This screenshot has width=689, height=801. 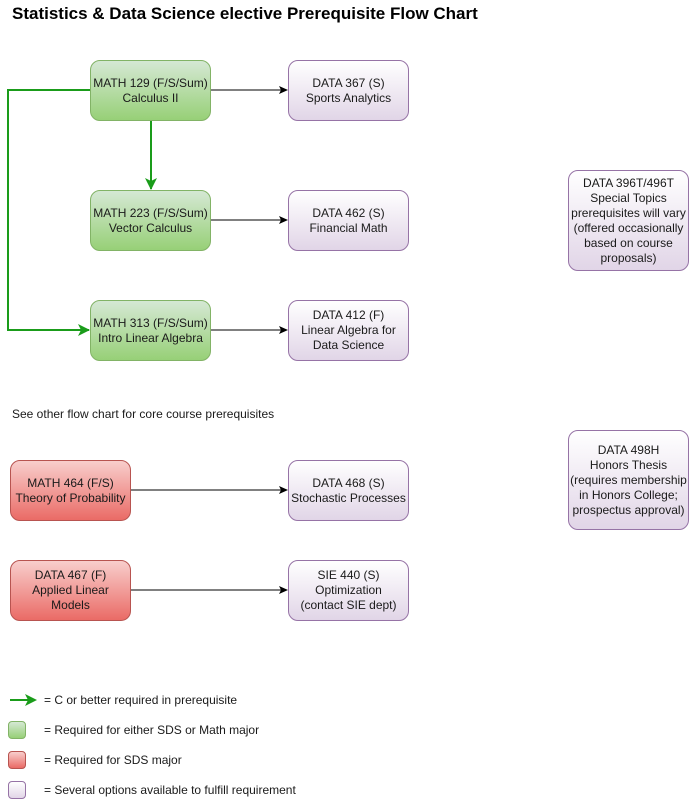 I want to click on node-math-464: MATH 464 (F/S) Theory of Probability, so click(x=70, y=490).